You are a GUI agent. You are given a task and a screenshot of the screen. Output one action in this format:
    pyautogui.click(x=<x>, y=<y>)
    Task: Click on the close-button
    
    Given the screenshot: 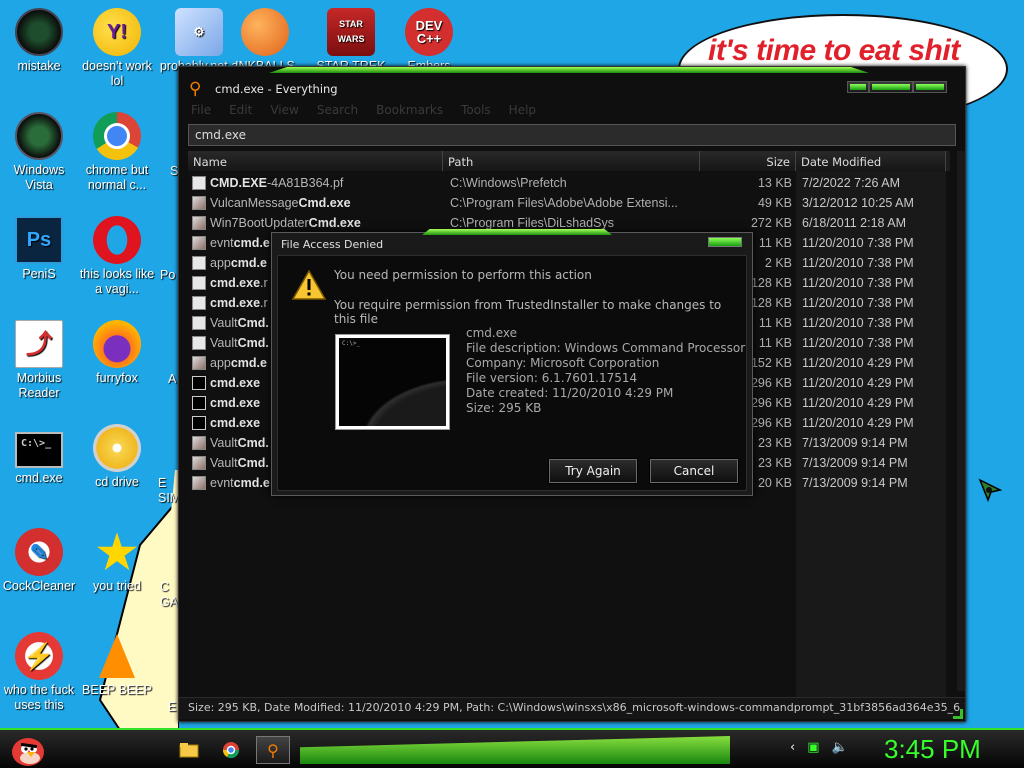 What is the action you would take?
    pyautogui.click(x=930, y=87)
    